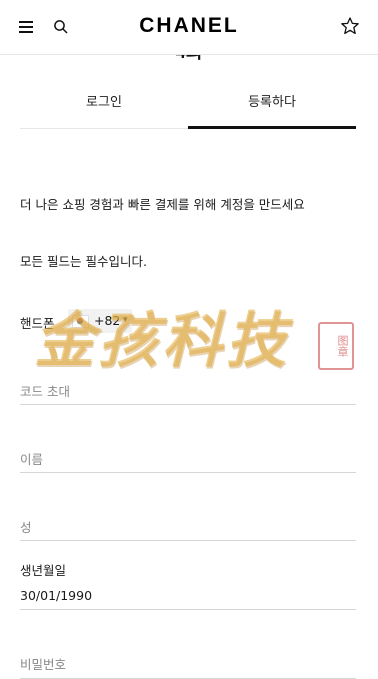  I want to click on tab-register: 등록하다, so click(272, 107).